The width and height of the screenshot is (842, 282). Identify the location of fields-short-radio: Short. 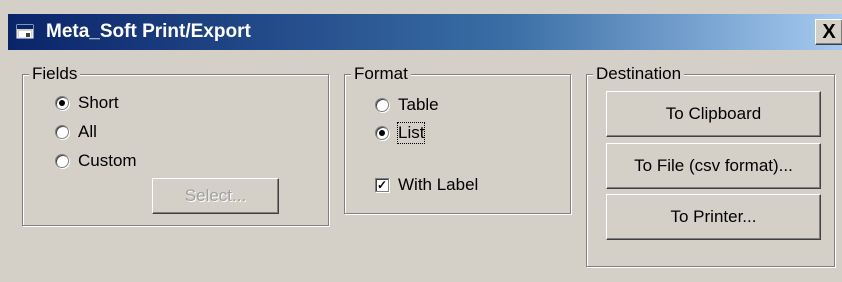
(87, 103).